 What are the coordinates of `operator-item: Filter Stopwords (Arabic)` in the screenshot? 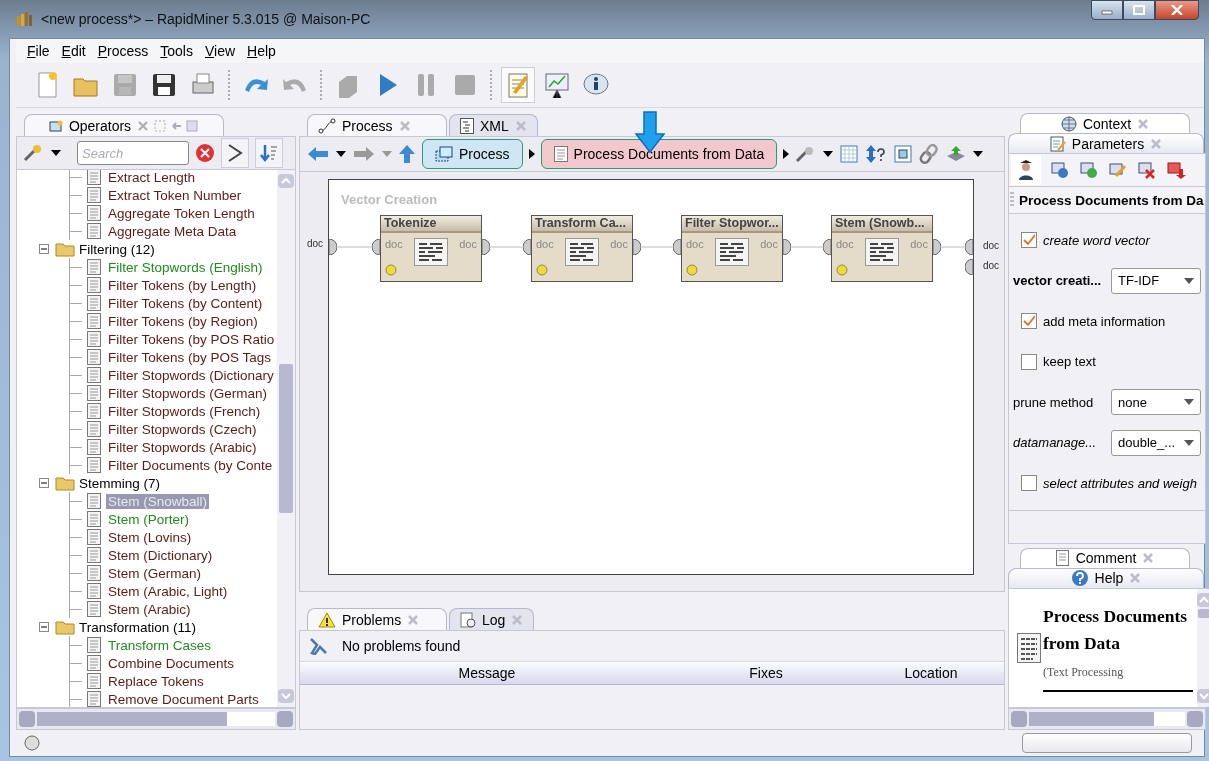 It's located at (182, 447).